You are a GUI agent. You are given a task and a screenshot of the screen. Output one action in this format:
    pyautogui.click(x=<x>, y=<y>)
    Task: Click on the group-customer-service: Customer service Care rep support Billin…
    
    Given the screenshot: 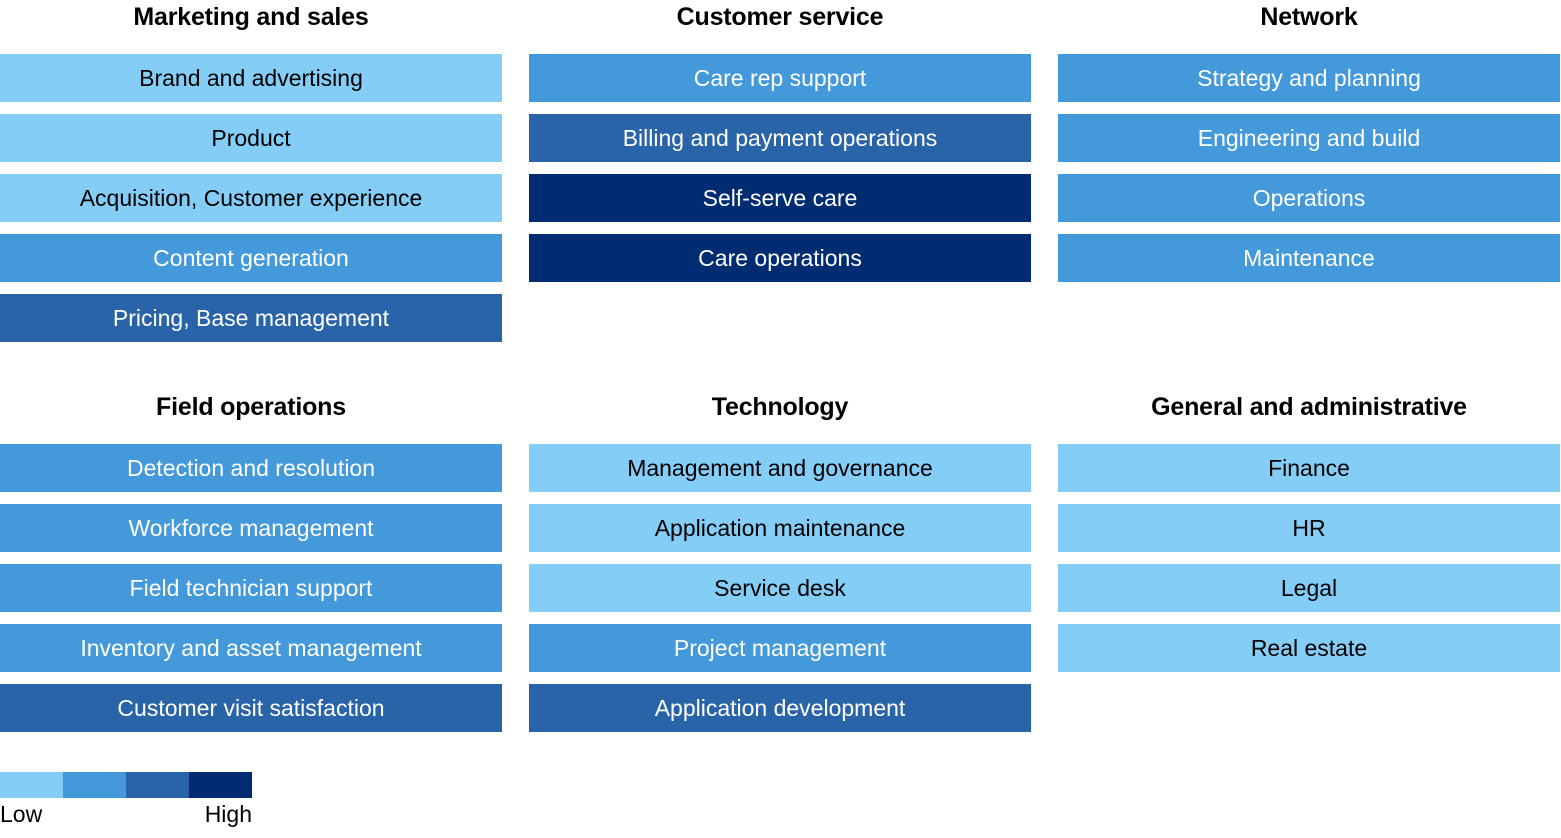 What is the action you would take?
    pyautogui.click(x=780, y=171)
    